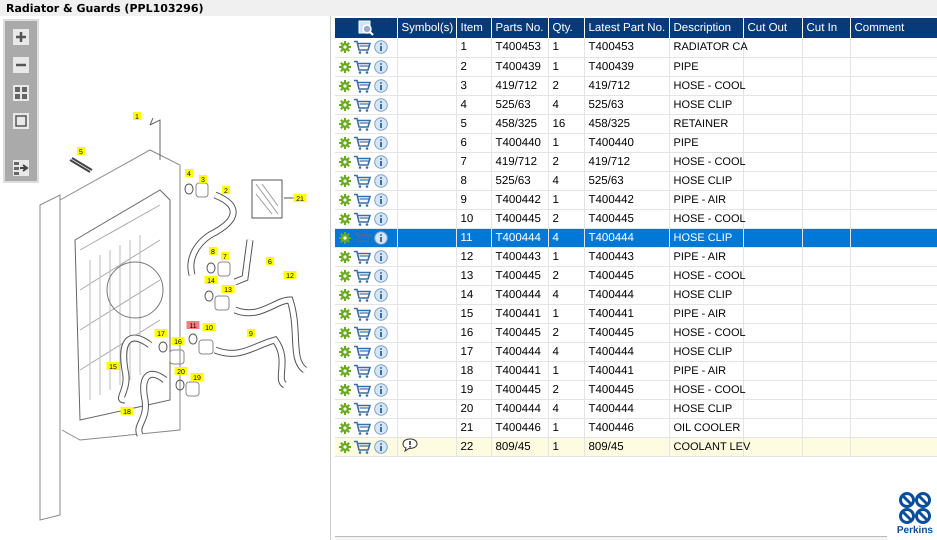 Image resolution: width=937 pixels, height=540 pixels. Describe the element at coordinates (21, 37) in the screenshot. I see `zoom-in-icon` at that location.